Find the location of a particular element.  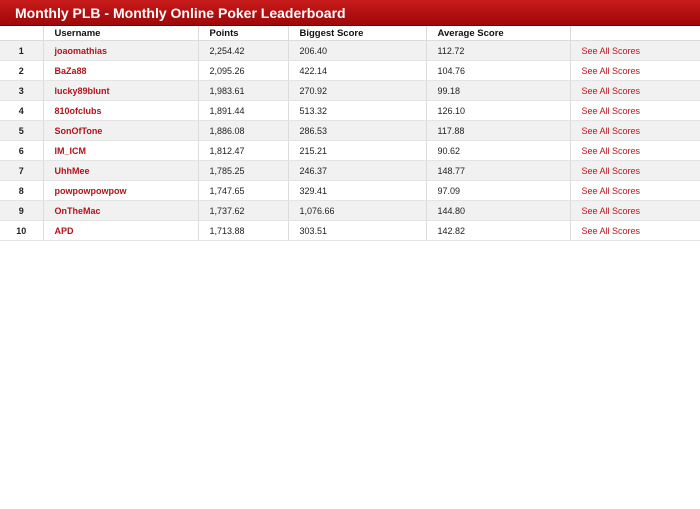

points-cell: 1,812.47 is located at coordinates (243, 150).